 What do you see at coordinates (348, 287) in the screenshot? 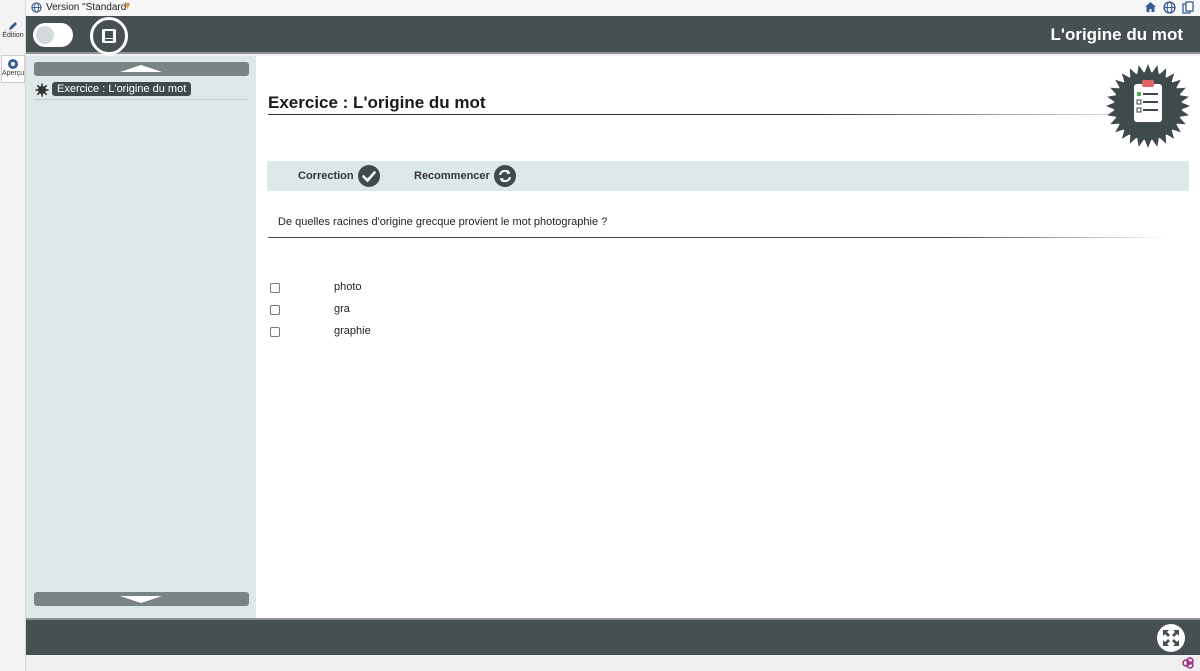
I see `answer-label: photo` at bounding box center [348, 287].